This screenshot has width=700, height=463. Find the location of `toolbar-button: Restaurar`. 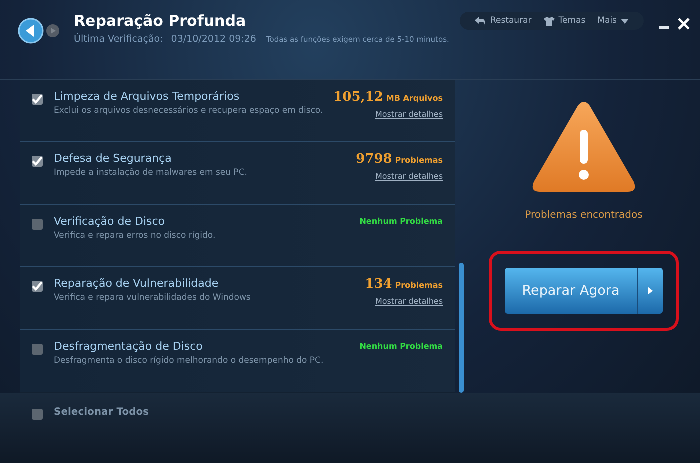

toolbar-button: Restaurar is located at coordinates (503, 21).